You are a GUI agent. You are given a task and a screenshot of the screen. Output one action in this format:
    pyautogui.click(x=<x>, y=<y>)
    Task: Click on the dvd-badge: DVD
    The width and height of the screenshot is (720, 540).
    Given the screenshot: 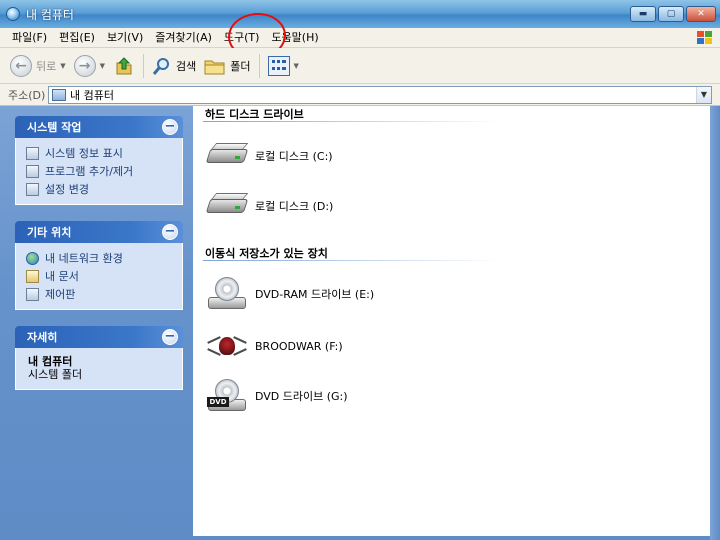 What is the action you would take?
    pyautogui.click(x=218, y=402)
    